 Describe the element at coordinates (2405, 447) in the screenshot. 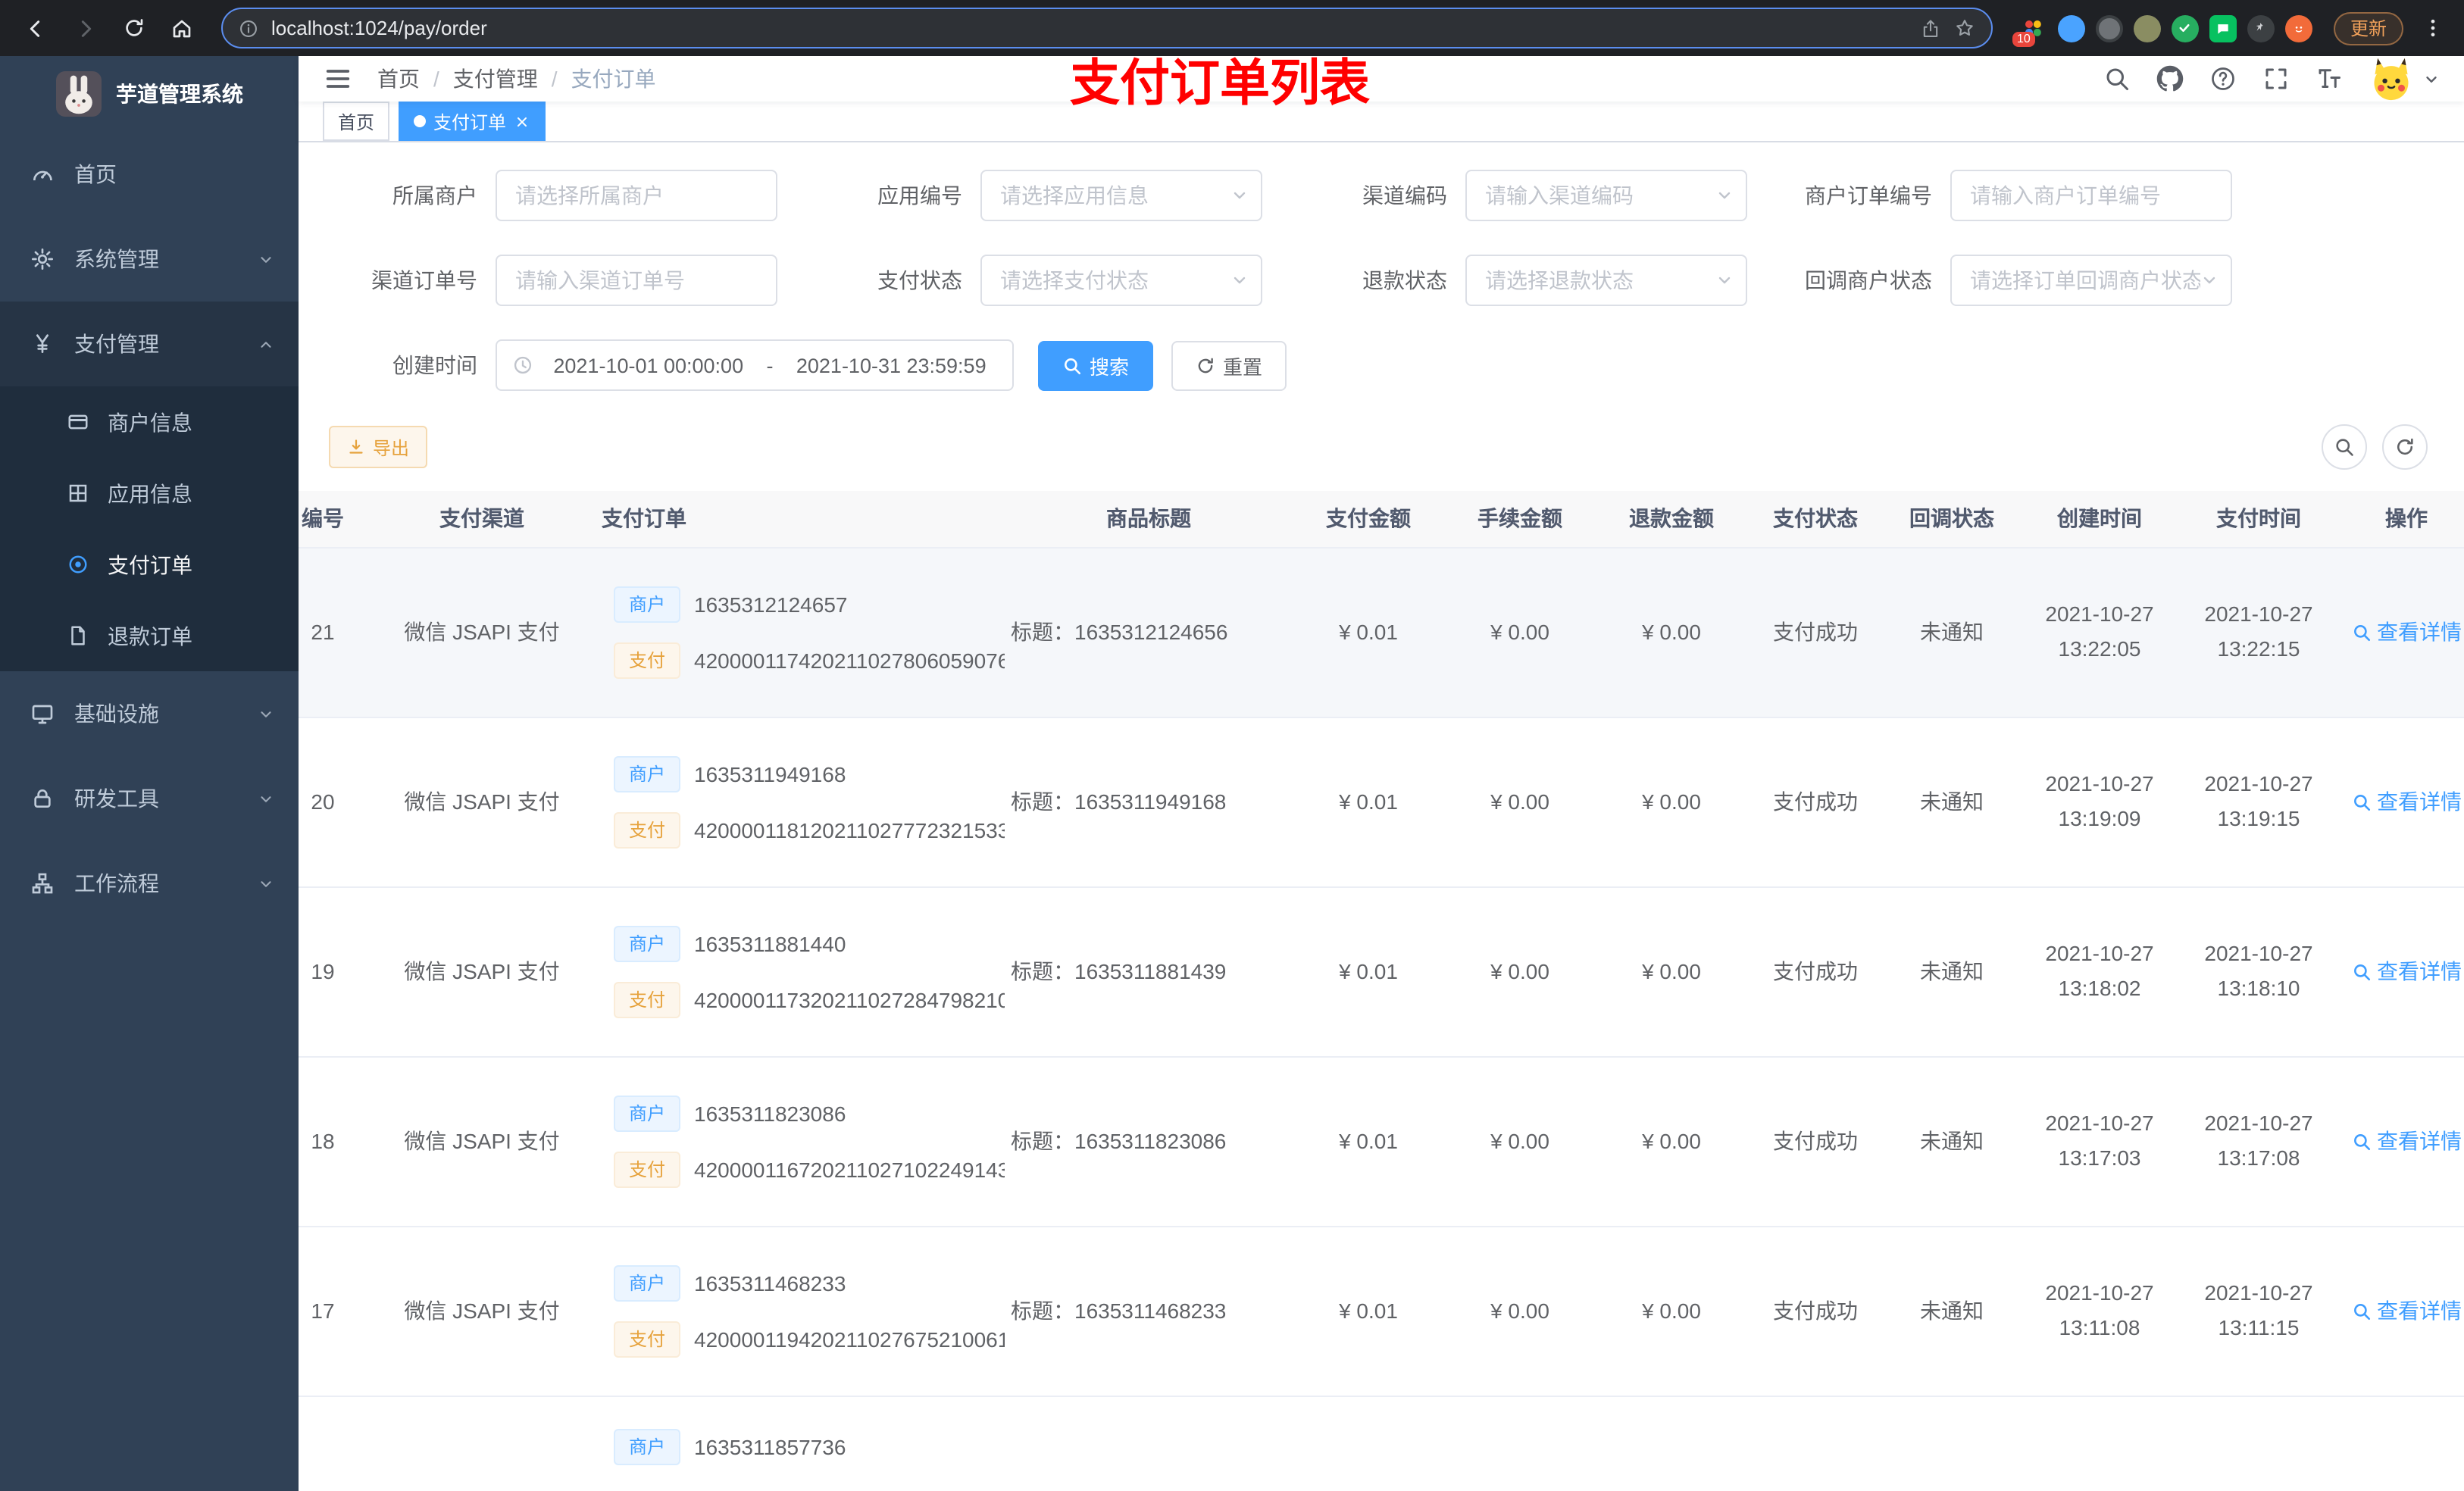

I see `refresh-table-button` at that location.